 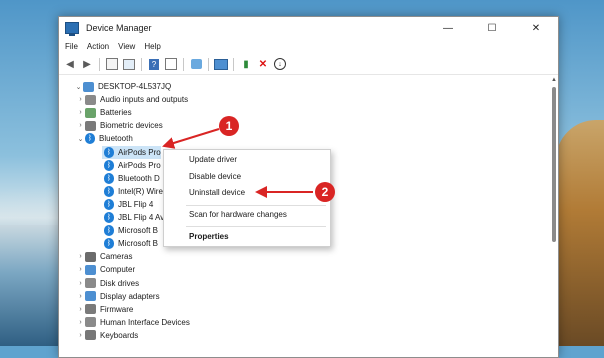 What do you see at coordinates (325, 192) in the screenshot?
I see `annotation-badge-2: 2` at bounding box center [325, 192].